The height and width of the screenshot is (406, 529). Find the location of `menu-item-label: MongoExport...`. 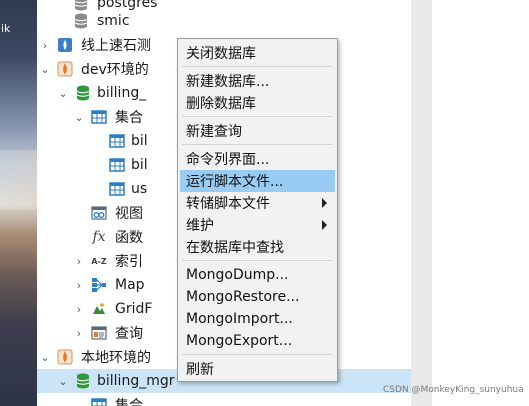

menu-item-label: MongoExport... is located at coordinates (239, 341).